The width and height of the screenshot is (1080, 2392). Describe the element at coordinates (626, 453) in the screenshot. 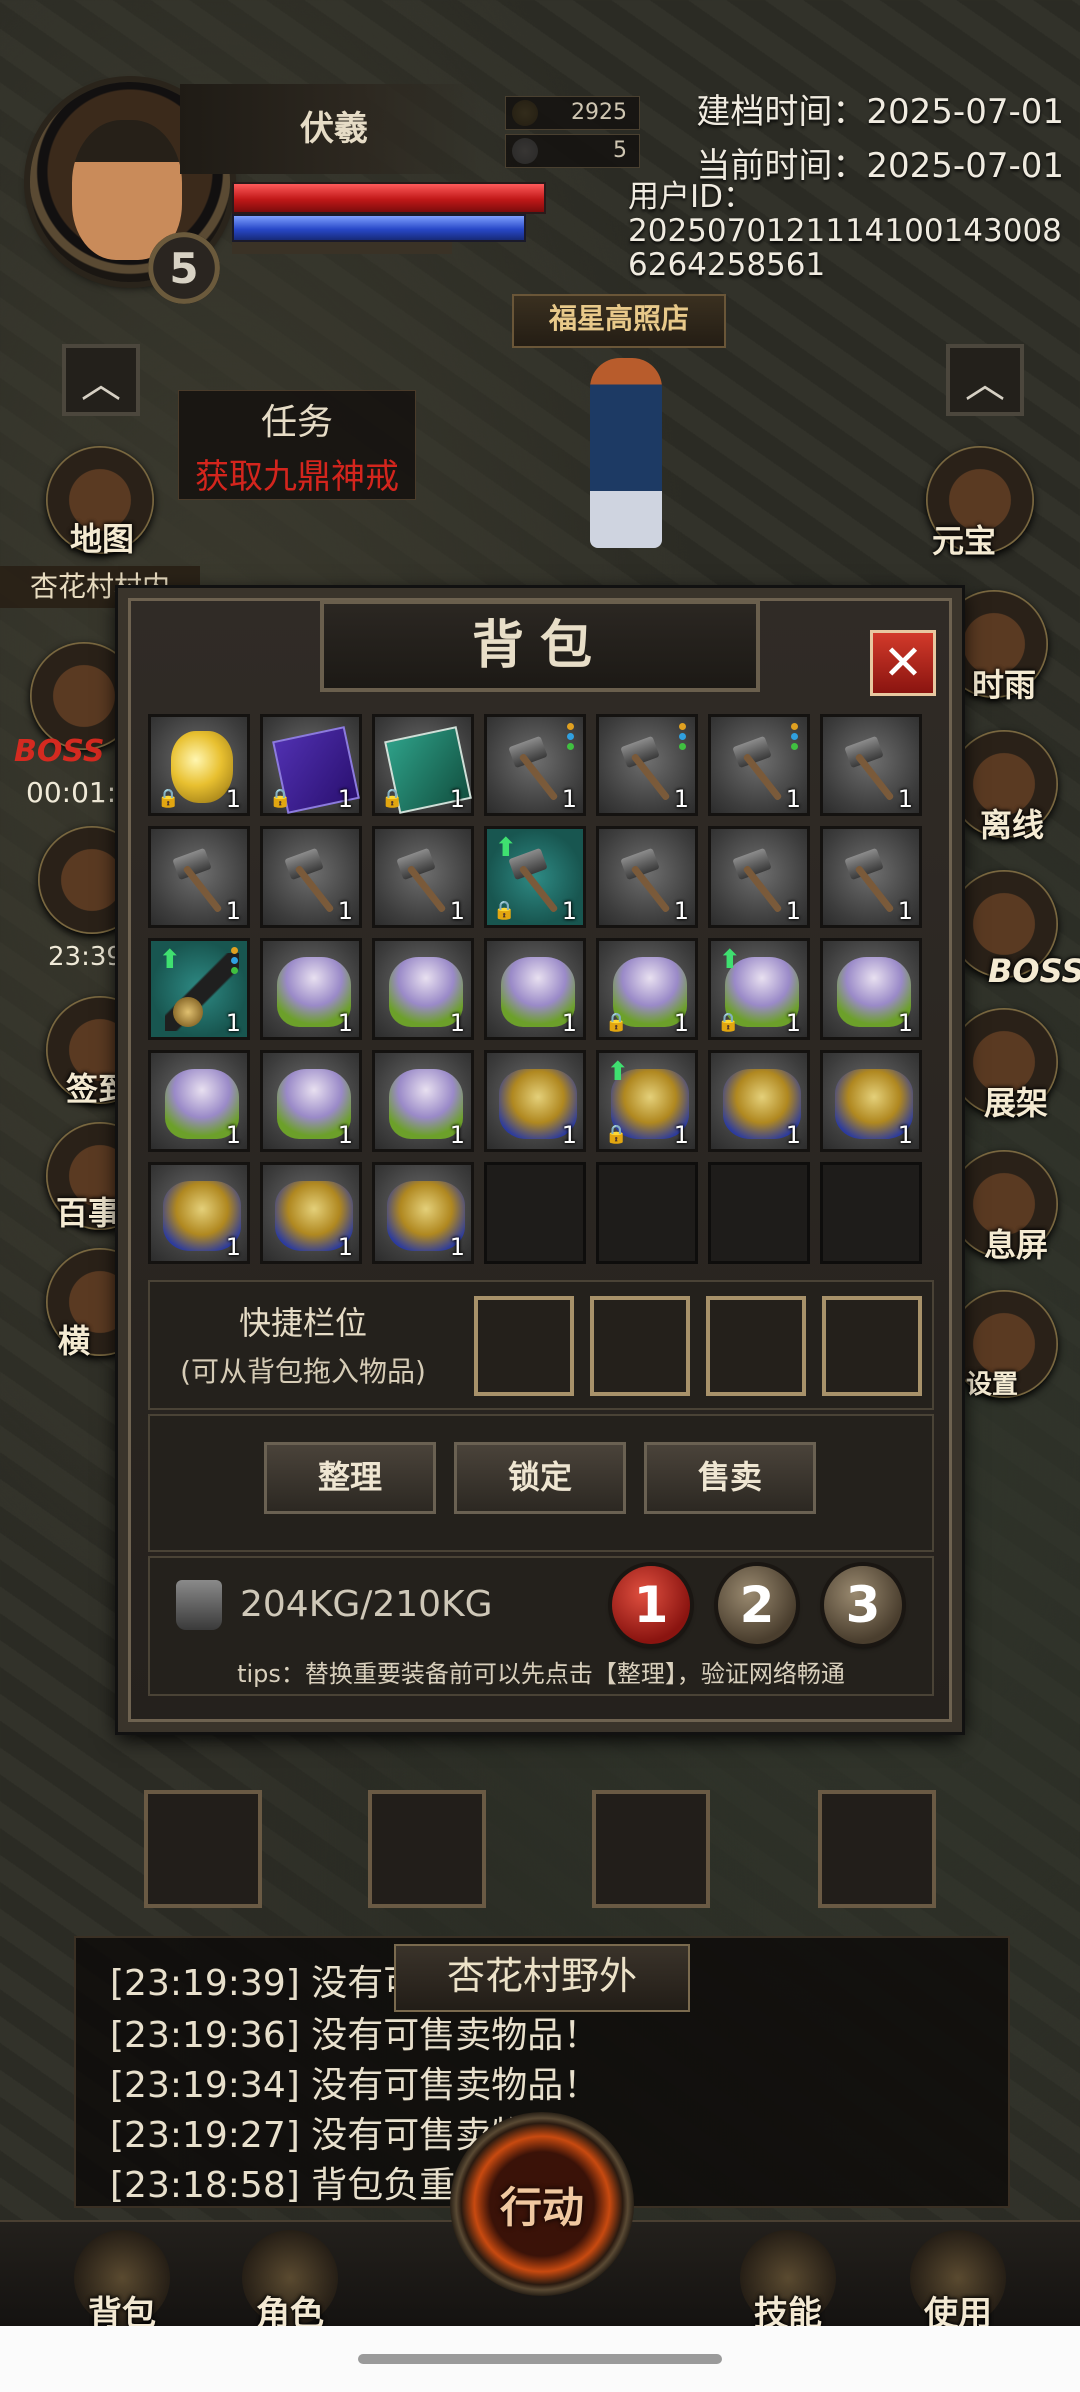

I see `npc-character` at that location.